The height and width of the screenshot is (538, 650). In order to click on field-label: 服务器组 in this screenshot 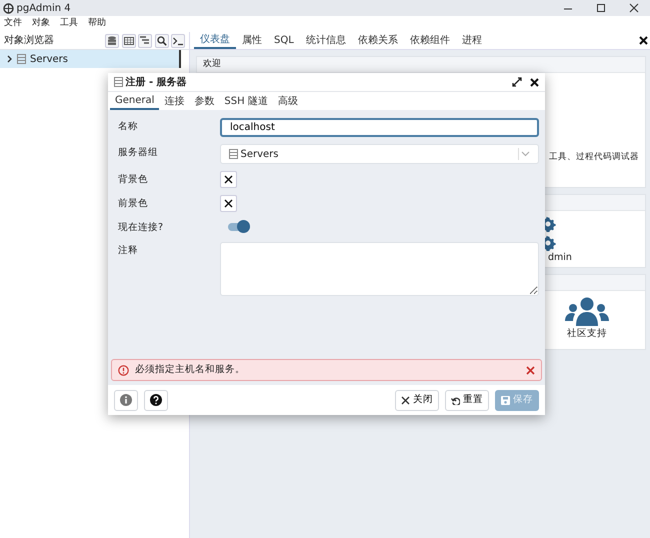, I will do `click(138, 153)`.